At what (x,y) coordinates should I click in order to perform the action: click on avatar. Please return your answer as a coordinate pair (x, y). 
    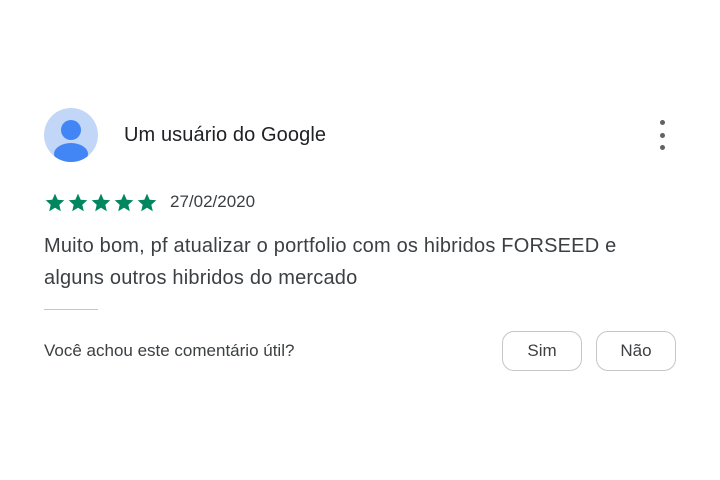
    Looking at the image, I should click on (71, 135).